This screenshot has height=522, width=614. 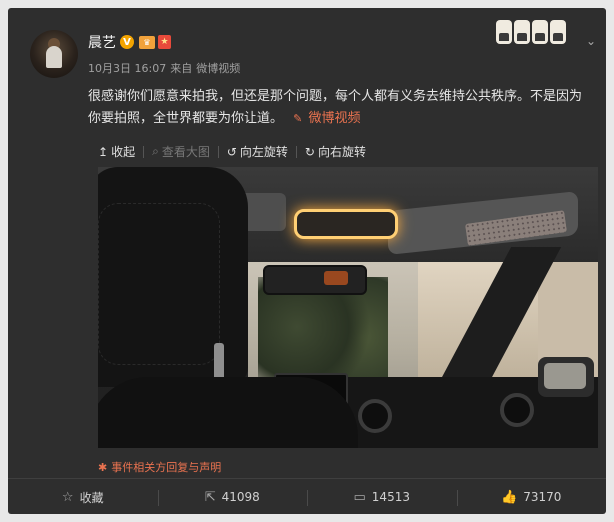 I want to click on rotate-left-button: ↺ 向左旋转, so click(x=257, y=151).